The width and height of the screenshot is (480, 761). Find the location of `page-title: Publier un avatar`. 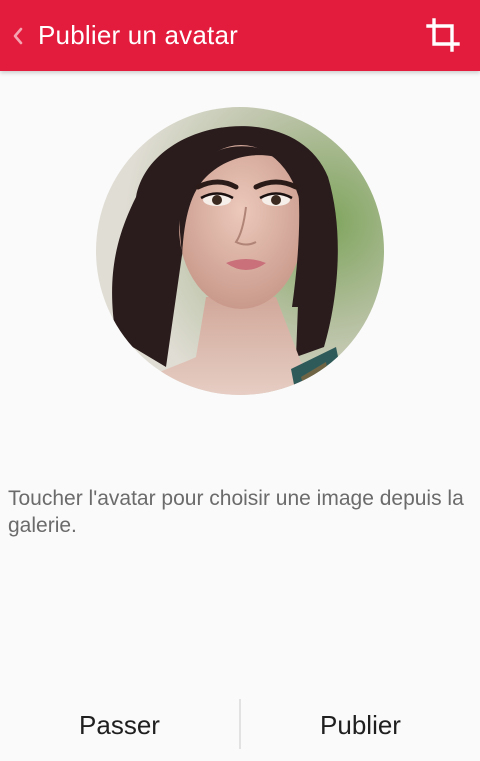

page-title: Publier un avatar is located at coordinates (138, 35).